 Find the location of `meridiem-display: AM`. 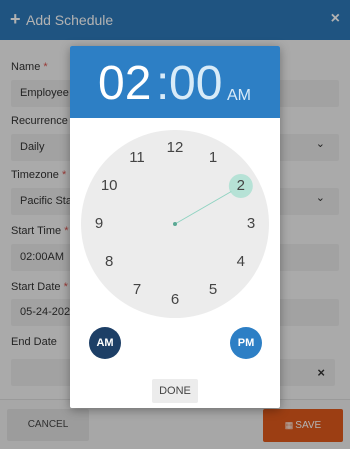

meridiem-display: AM is located at coordinates (239, 95).